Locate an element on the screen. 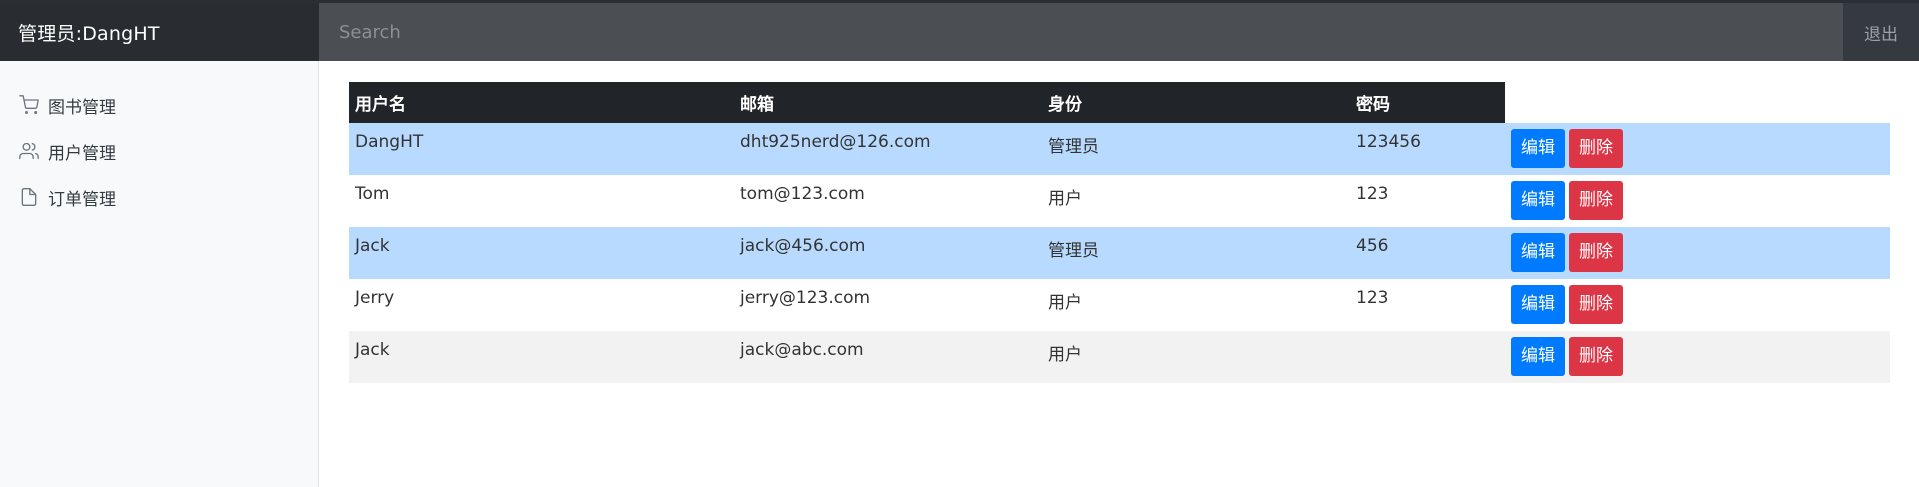 This screenshot has width=1919, height=487. sidebar-item-books: 图书管理 is located at coordinates (159, 105).